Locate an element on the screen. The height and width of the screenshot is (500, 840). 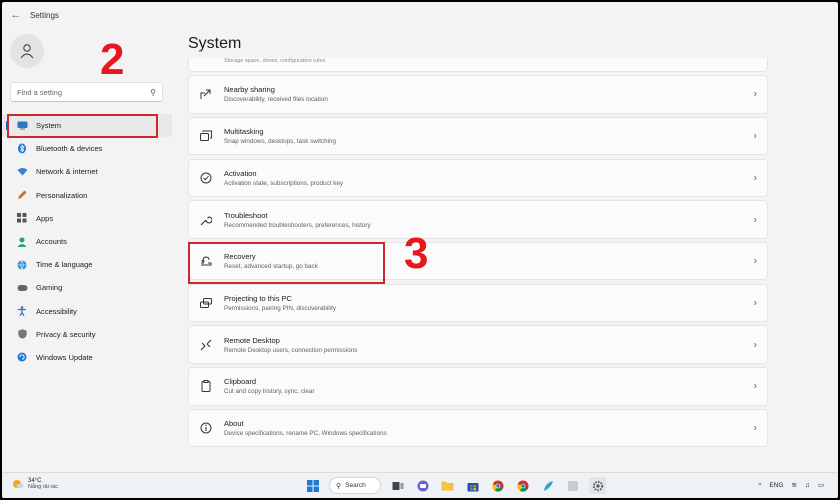
microsoft-store-button is located at coordinates (472, 485).